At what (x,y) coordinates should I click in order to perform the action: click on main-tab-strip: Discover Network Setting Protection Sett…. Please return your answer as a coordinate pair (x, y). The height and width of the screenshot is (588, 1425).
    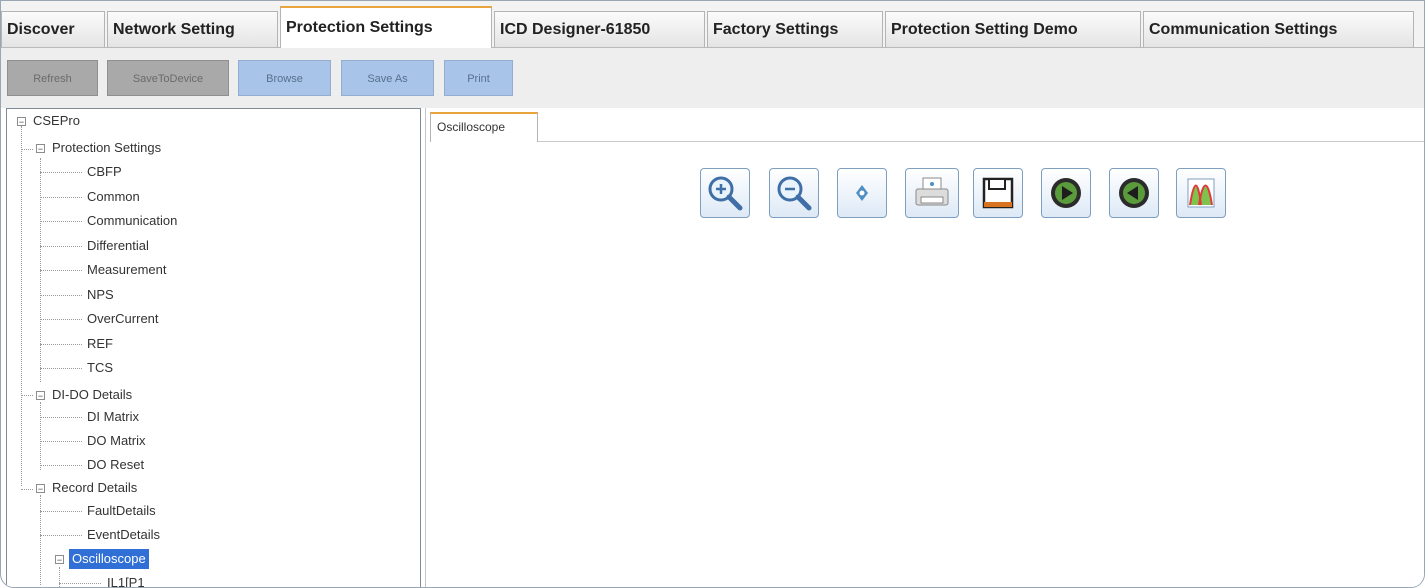
    Looking at the image, I should click on (712, 24).